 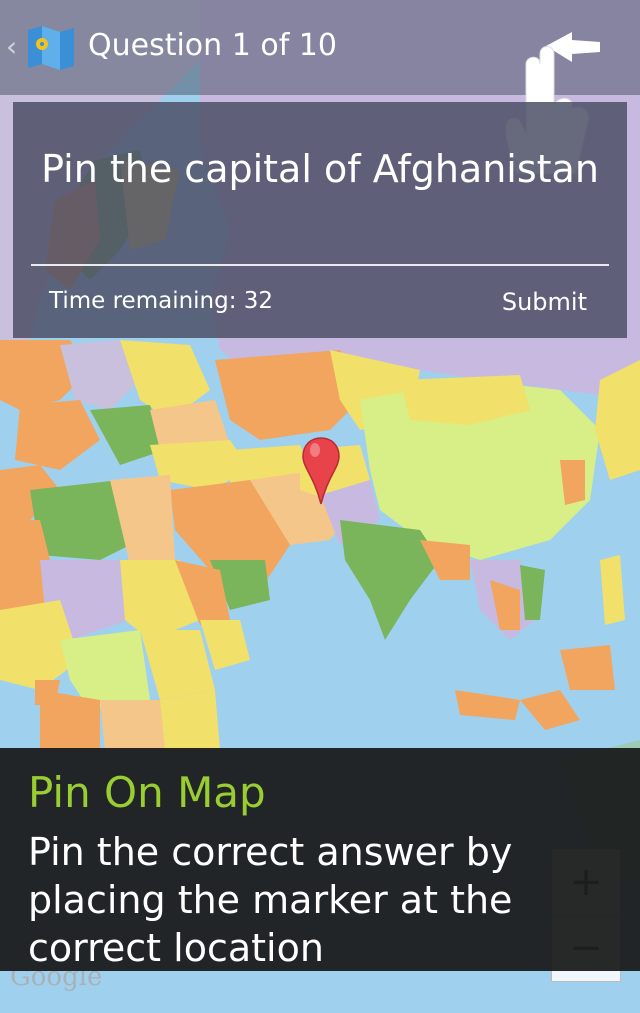 What do you see at coordinates (320, 265) in the screenshot?
I see `card-divider` at bounding box center [320, 265].